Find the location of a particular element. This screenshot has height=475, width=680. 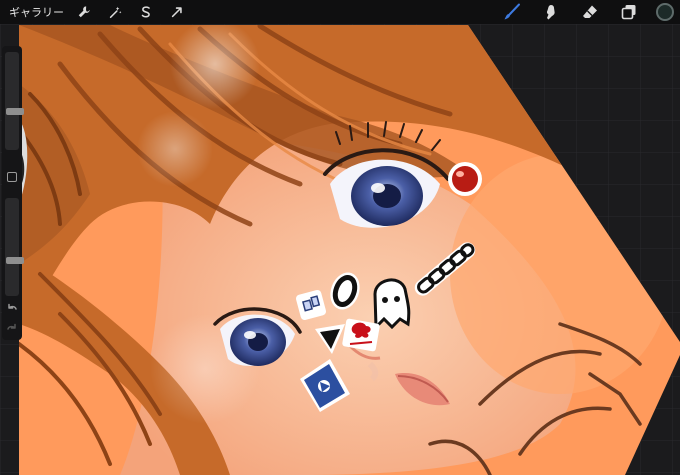

transform-icon is located at coordinates (176, 12).